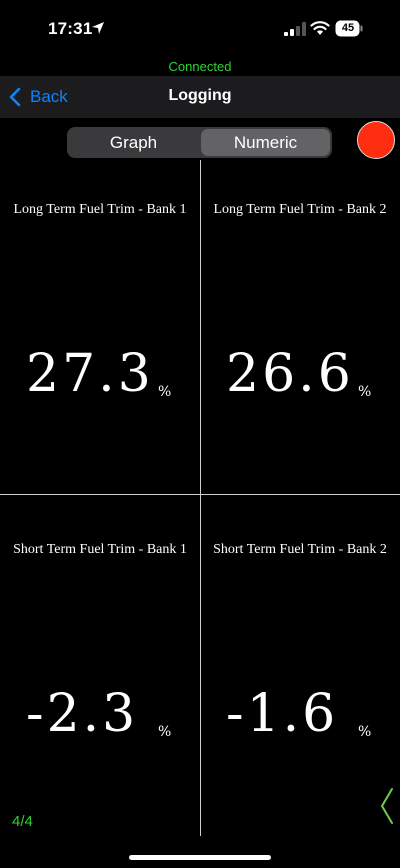 The width and height of the screenshot is (400, 868). Describe the element at coordinates (133, 142) in the screenshot. I see `tab-graph: Graph` at that location.